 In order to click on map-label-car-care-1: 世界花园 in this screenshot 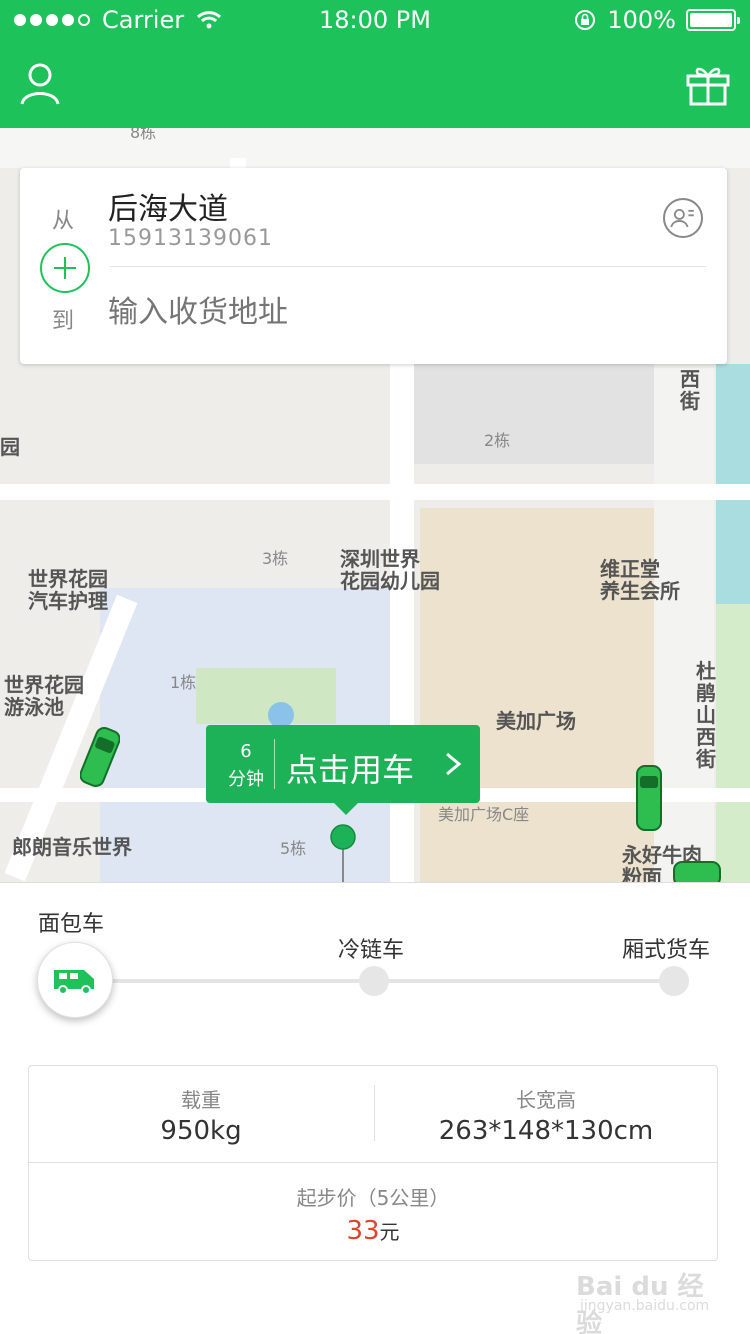, I will do `click(68, 579)`.